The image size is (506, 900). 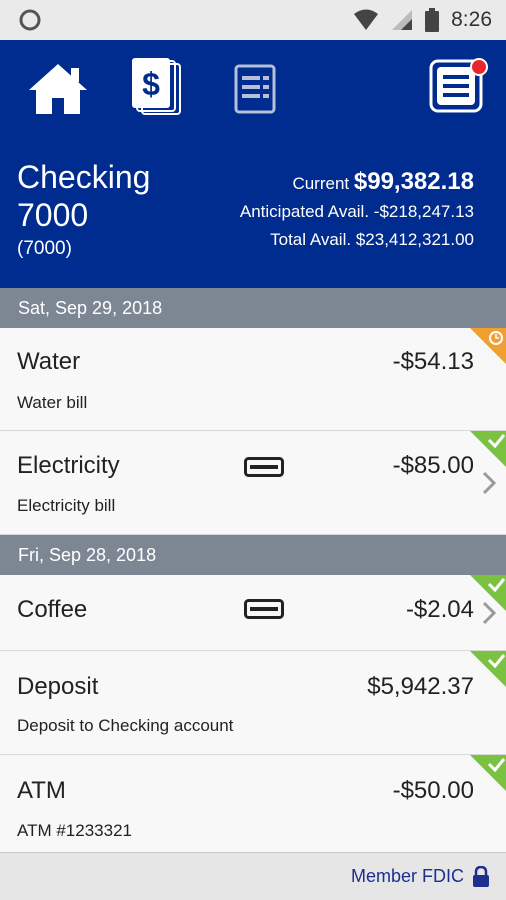 I want to click on transaction-title: Deposit, so click(x=58, y=686).